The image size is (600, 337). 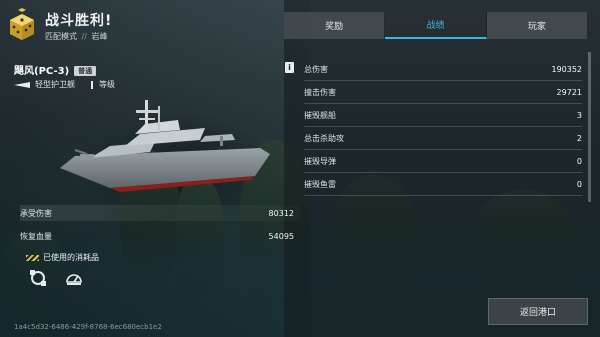 I want to click on stat-row: 恢复血量 54095, so click(x=160, y=236).